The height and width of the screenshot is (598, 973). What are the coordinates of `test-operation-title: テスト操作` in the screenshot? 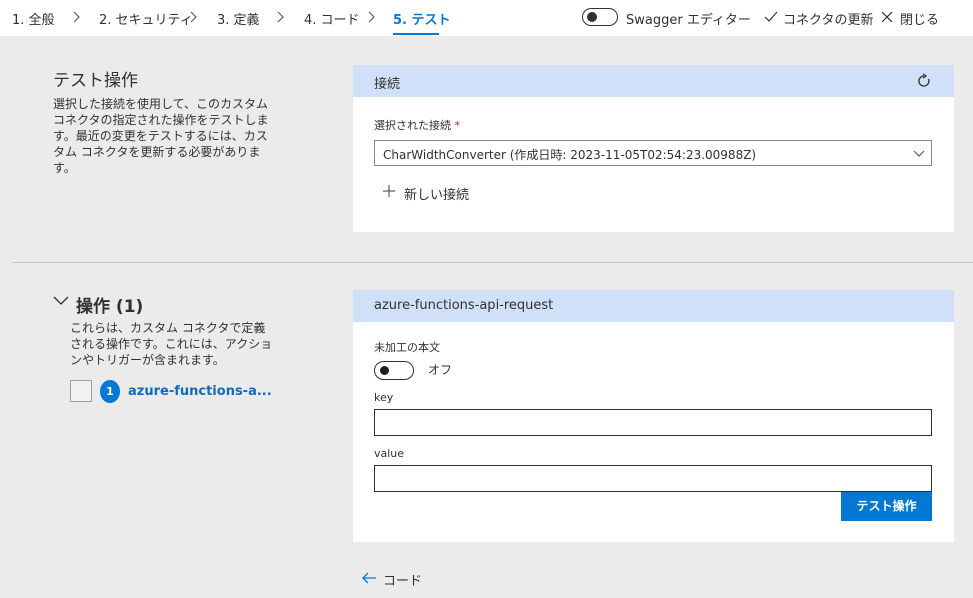 It's located at (95, 81).